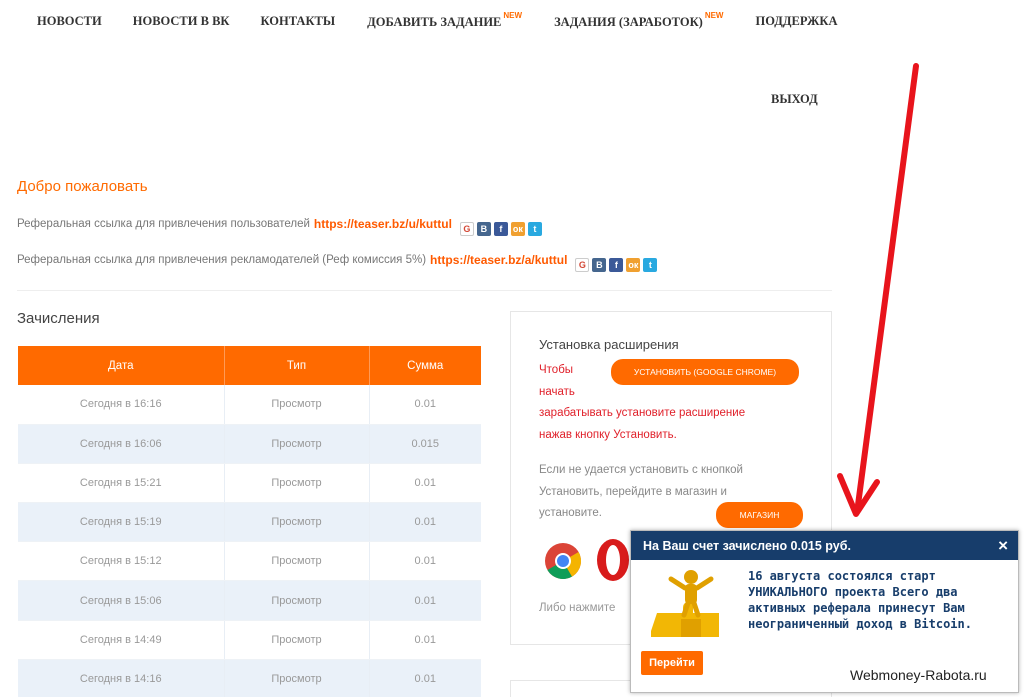 The image size is (1024, 697). Describe the element at coordinates (121, 600) in the screenshot. I see `cell-date: Сегодня в 15:06` at that location.